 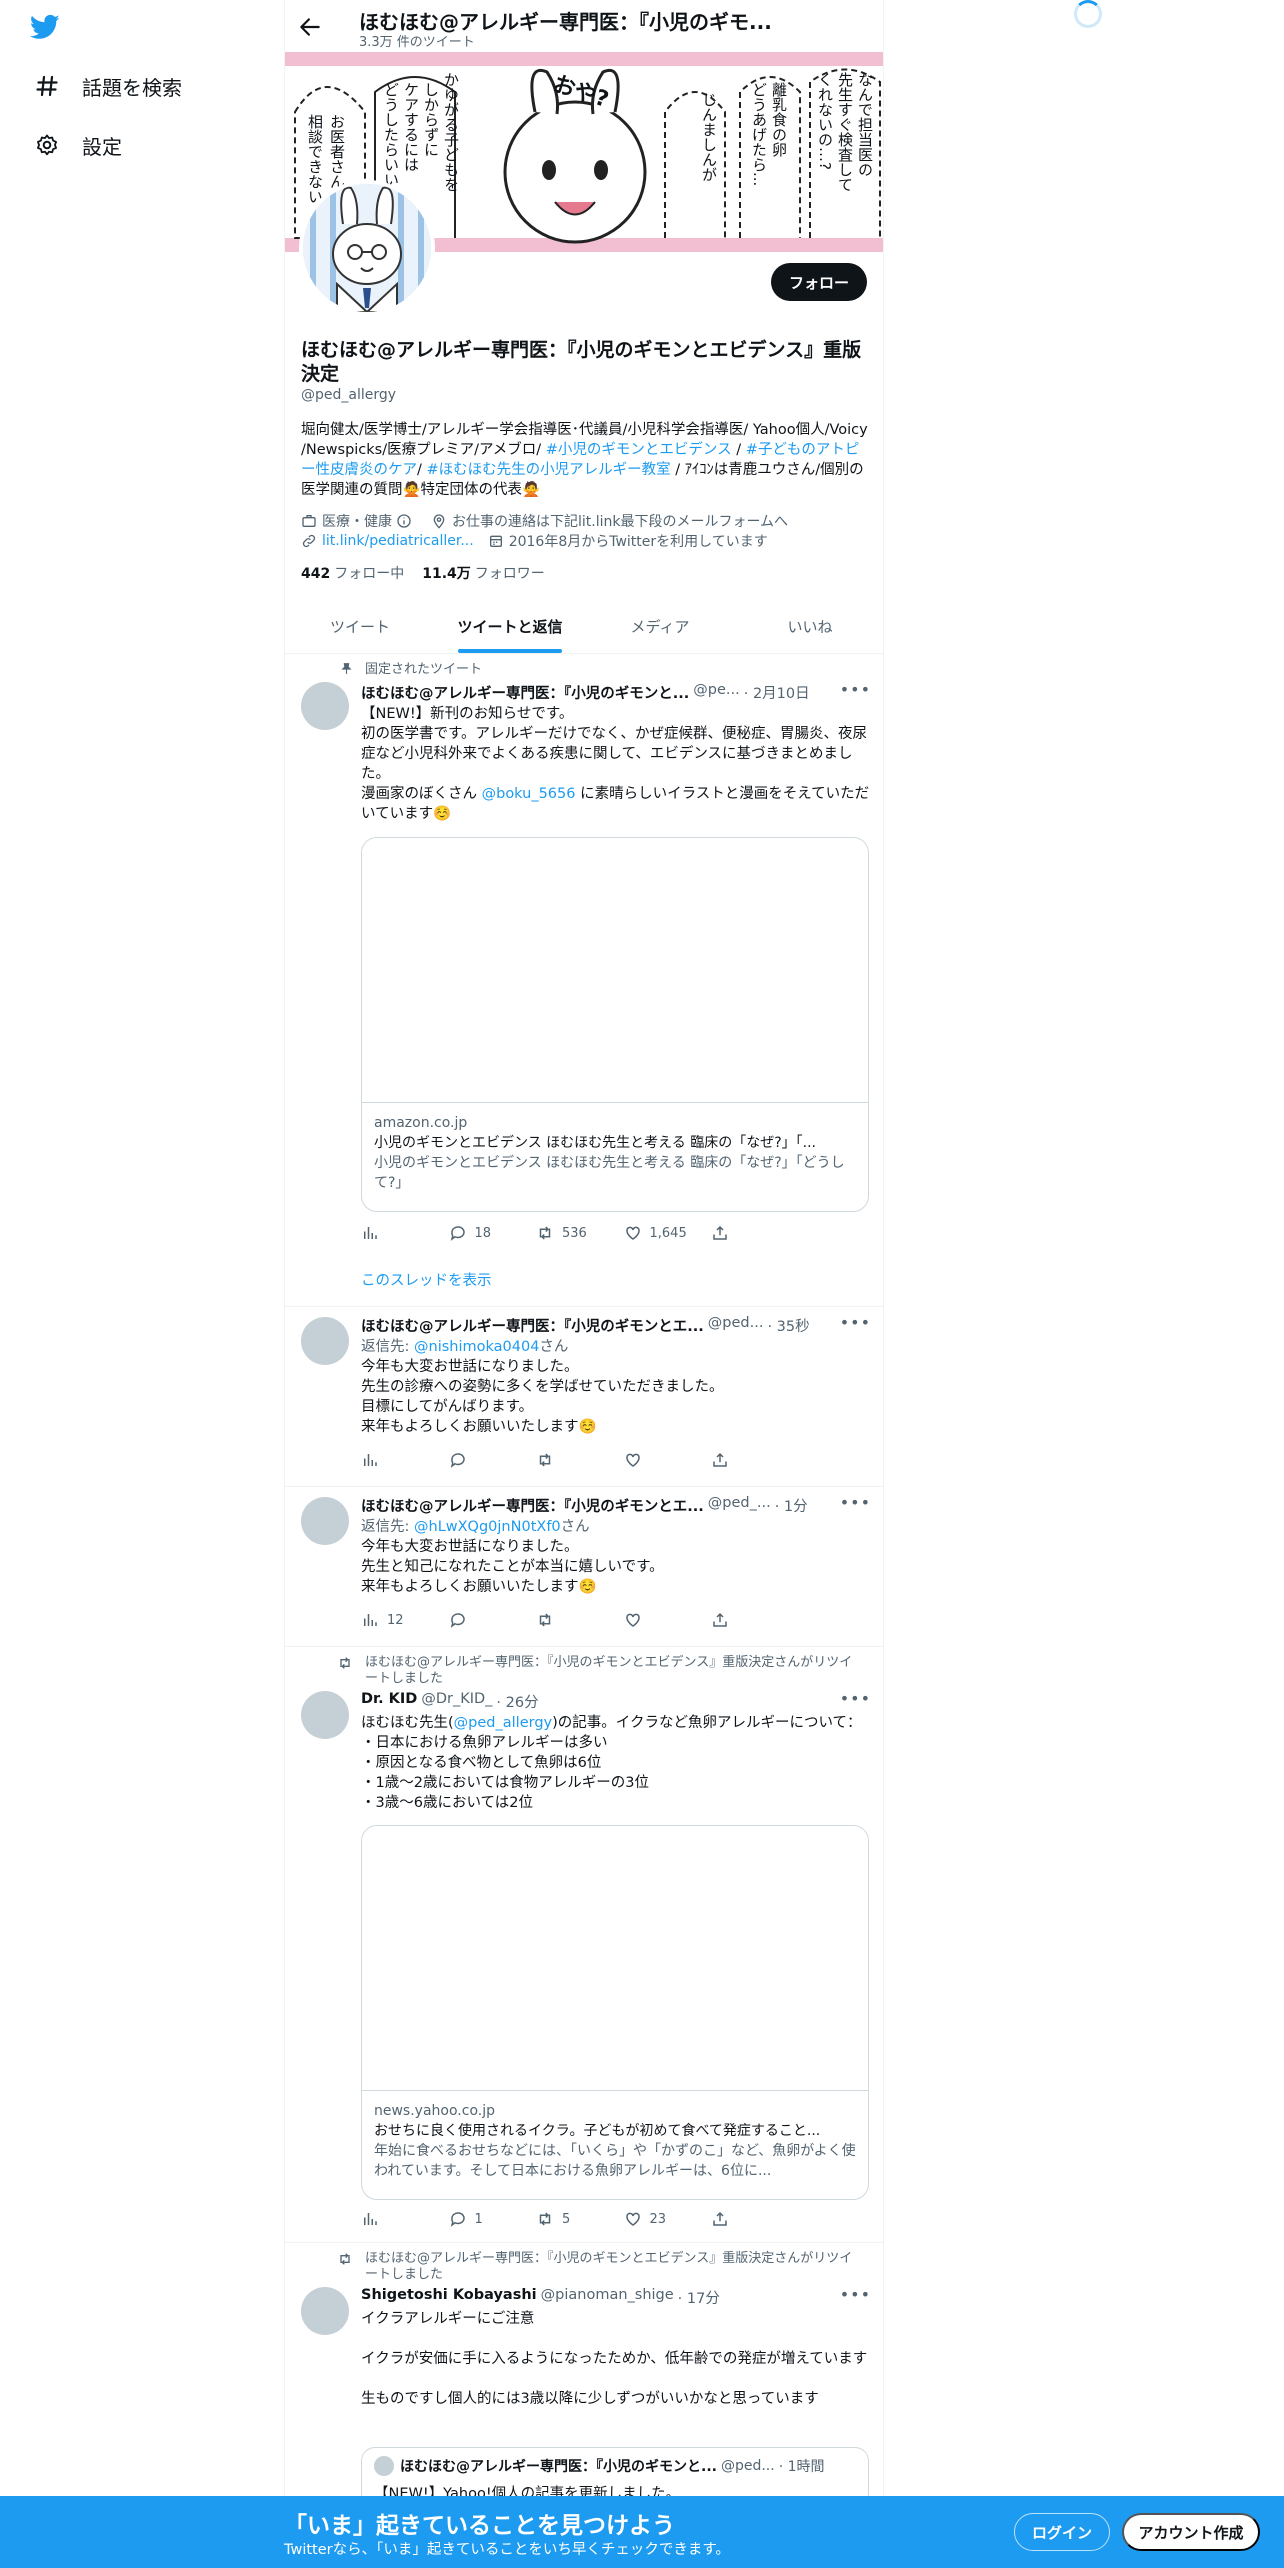 I want to click on tweet-actions: 18 536 1,645, so click(x=576, y=1233).